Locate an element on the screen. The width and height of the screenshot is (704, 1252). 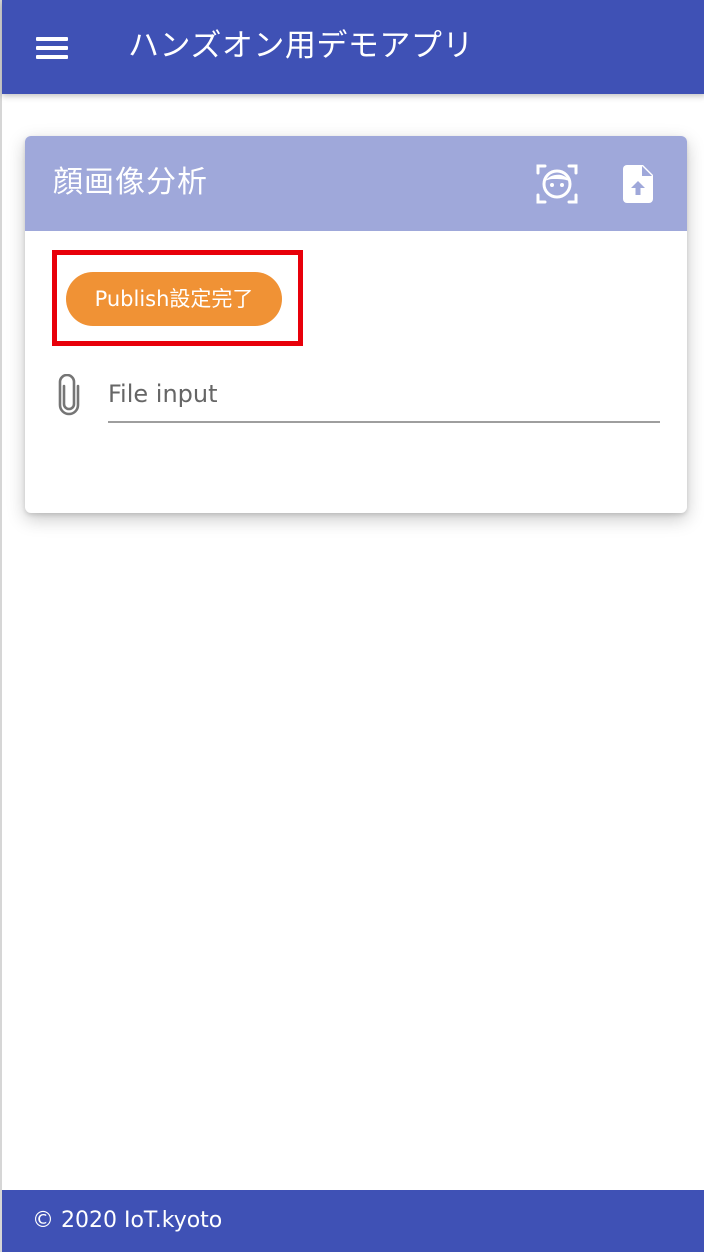
publish-settings-complete-button: Publish設定完了 is located at coordinates (174, 299).